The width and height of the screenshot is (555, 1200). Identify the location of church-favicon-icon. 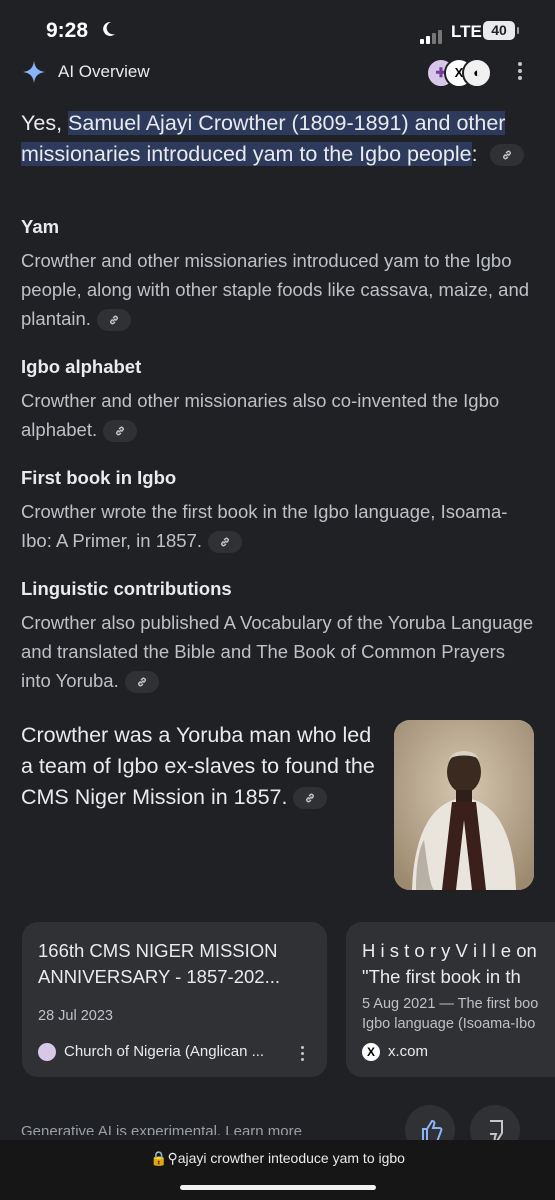
(47, 1052).